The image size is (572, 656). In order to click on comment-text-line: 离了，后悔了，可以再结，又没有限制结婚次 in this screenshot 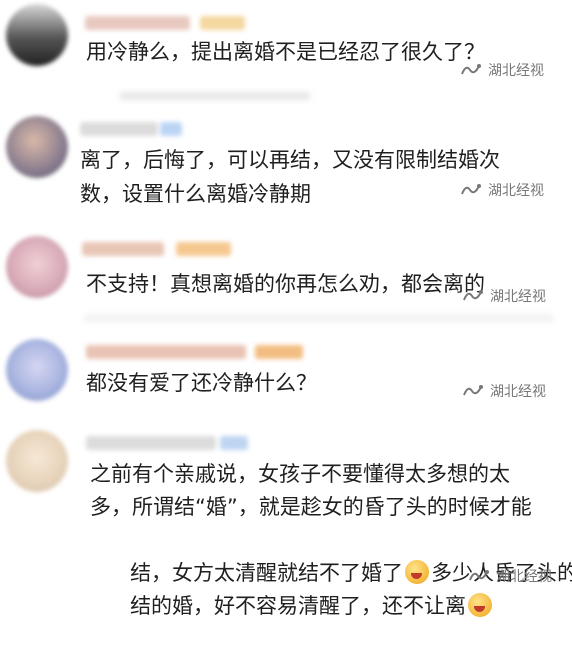, I will do `click(290, 160)`.